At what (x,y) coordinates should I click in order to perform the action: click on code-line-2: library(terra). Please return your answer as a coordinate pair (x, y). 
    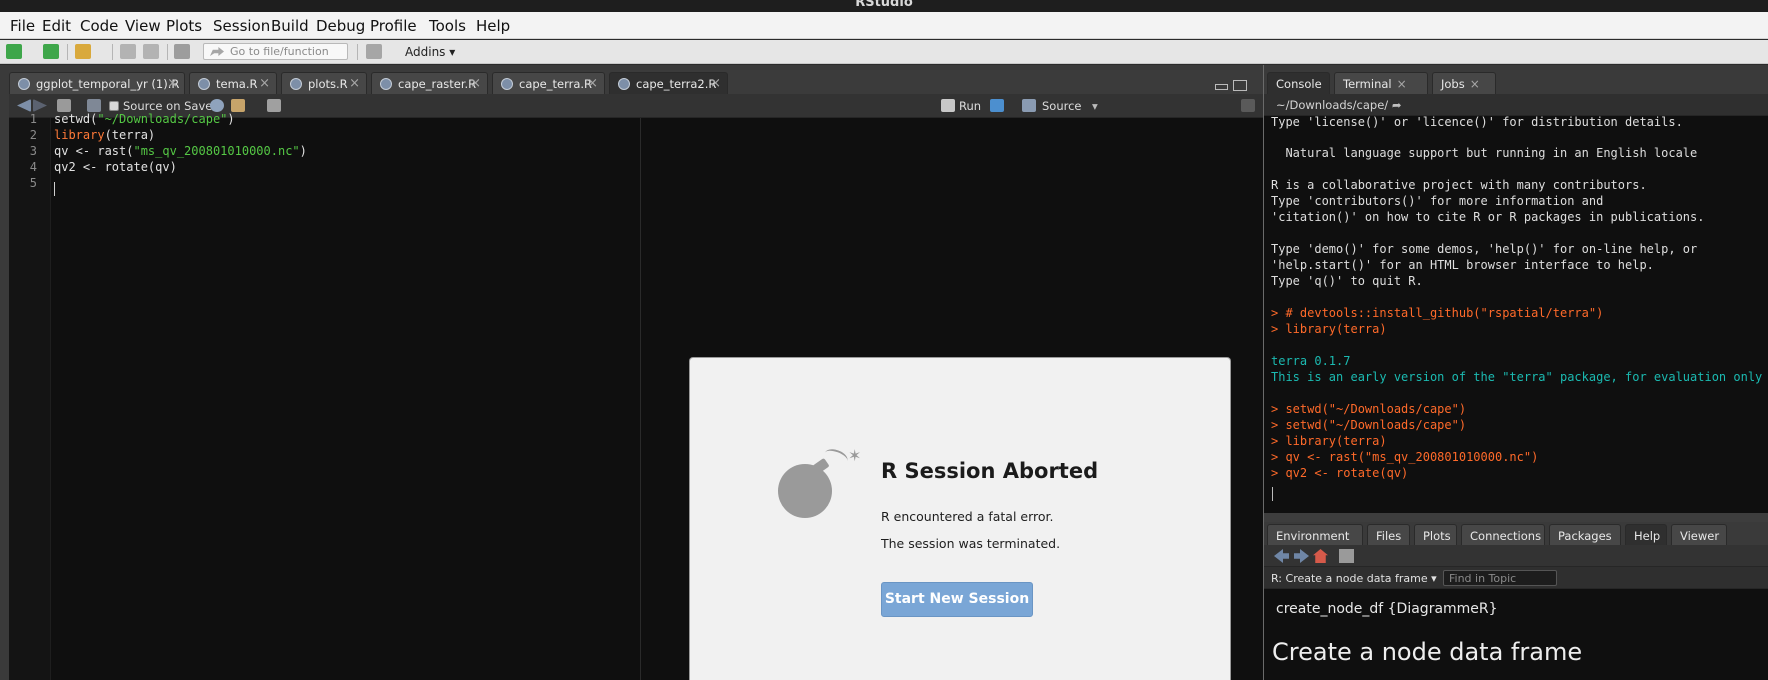
    Looking at the image, I should click on (104, 135).